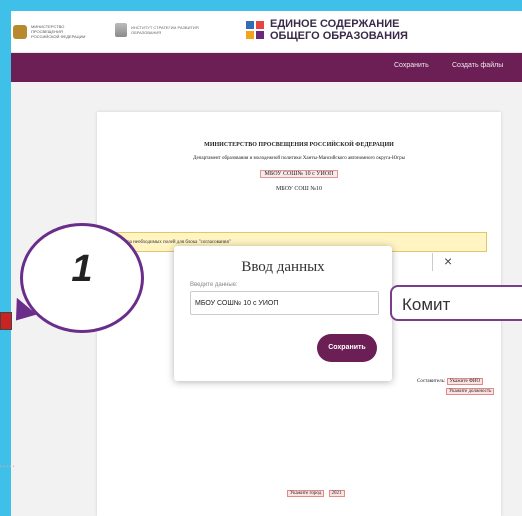  Describe the element at coordinates (456, 303) in the screenshot. I see `annotation-pill: Комит` at that location.